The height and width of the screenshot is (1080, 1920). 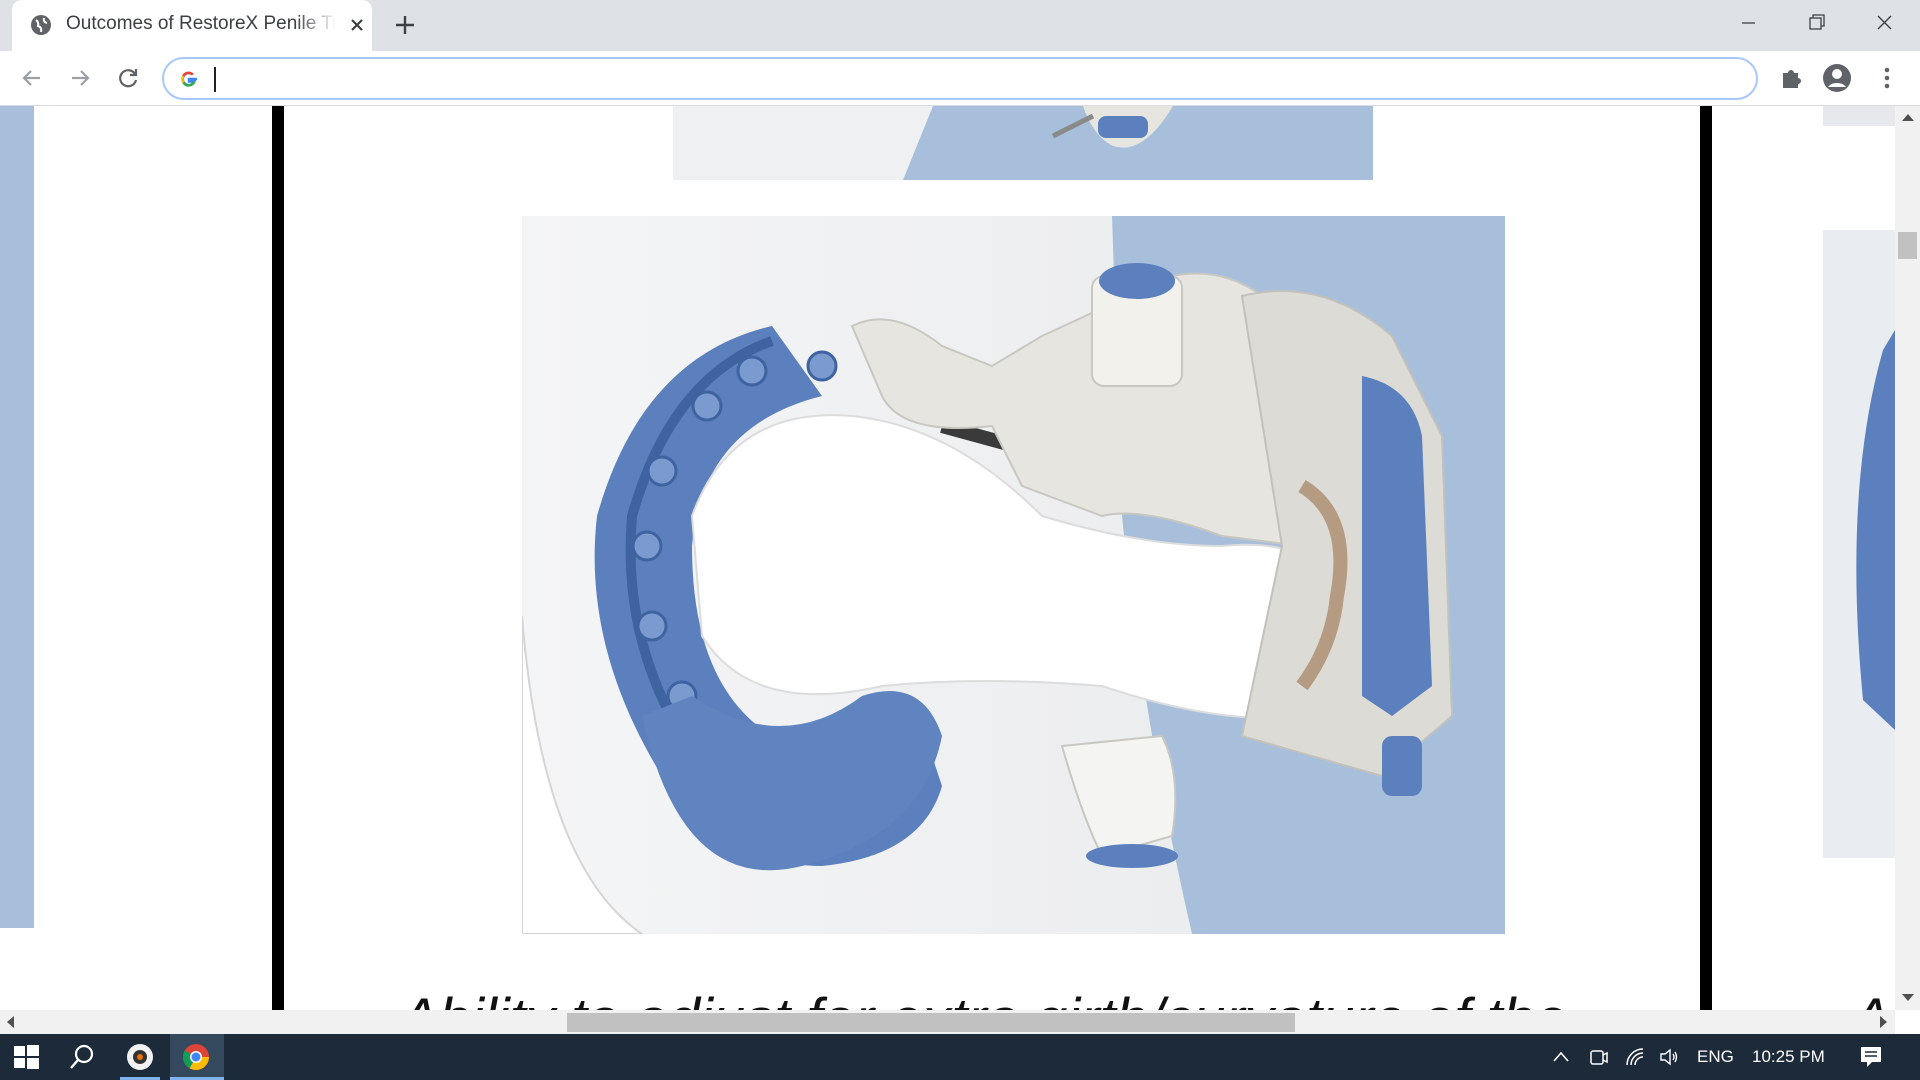 I want to click on minimize-icon, so click(x=1748, y=23).